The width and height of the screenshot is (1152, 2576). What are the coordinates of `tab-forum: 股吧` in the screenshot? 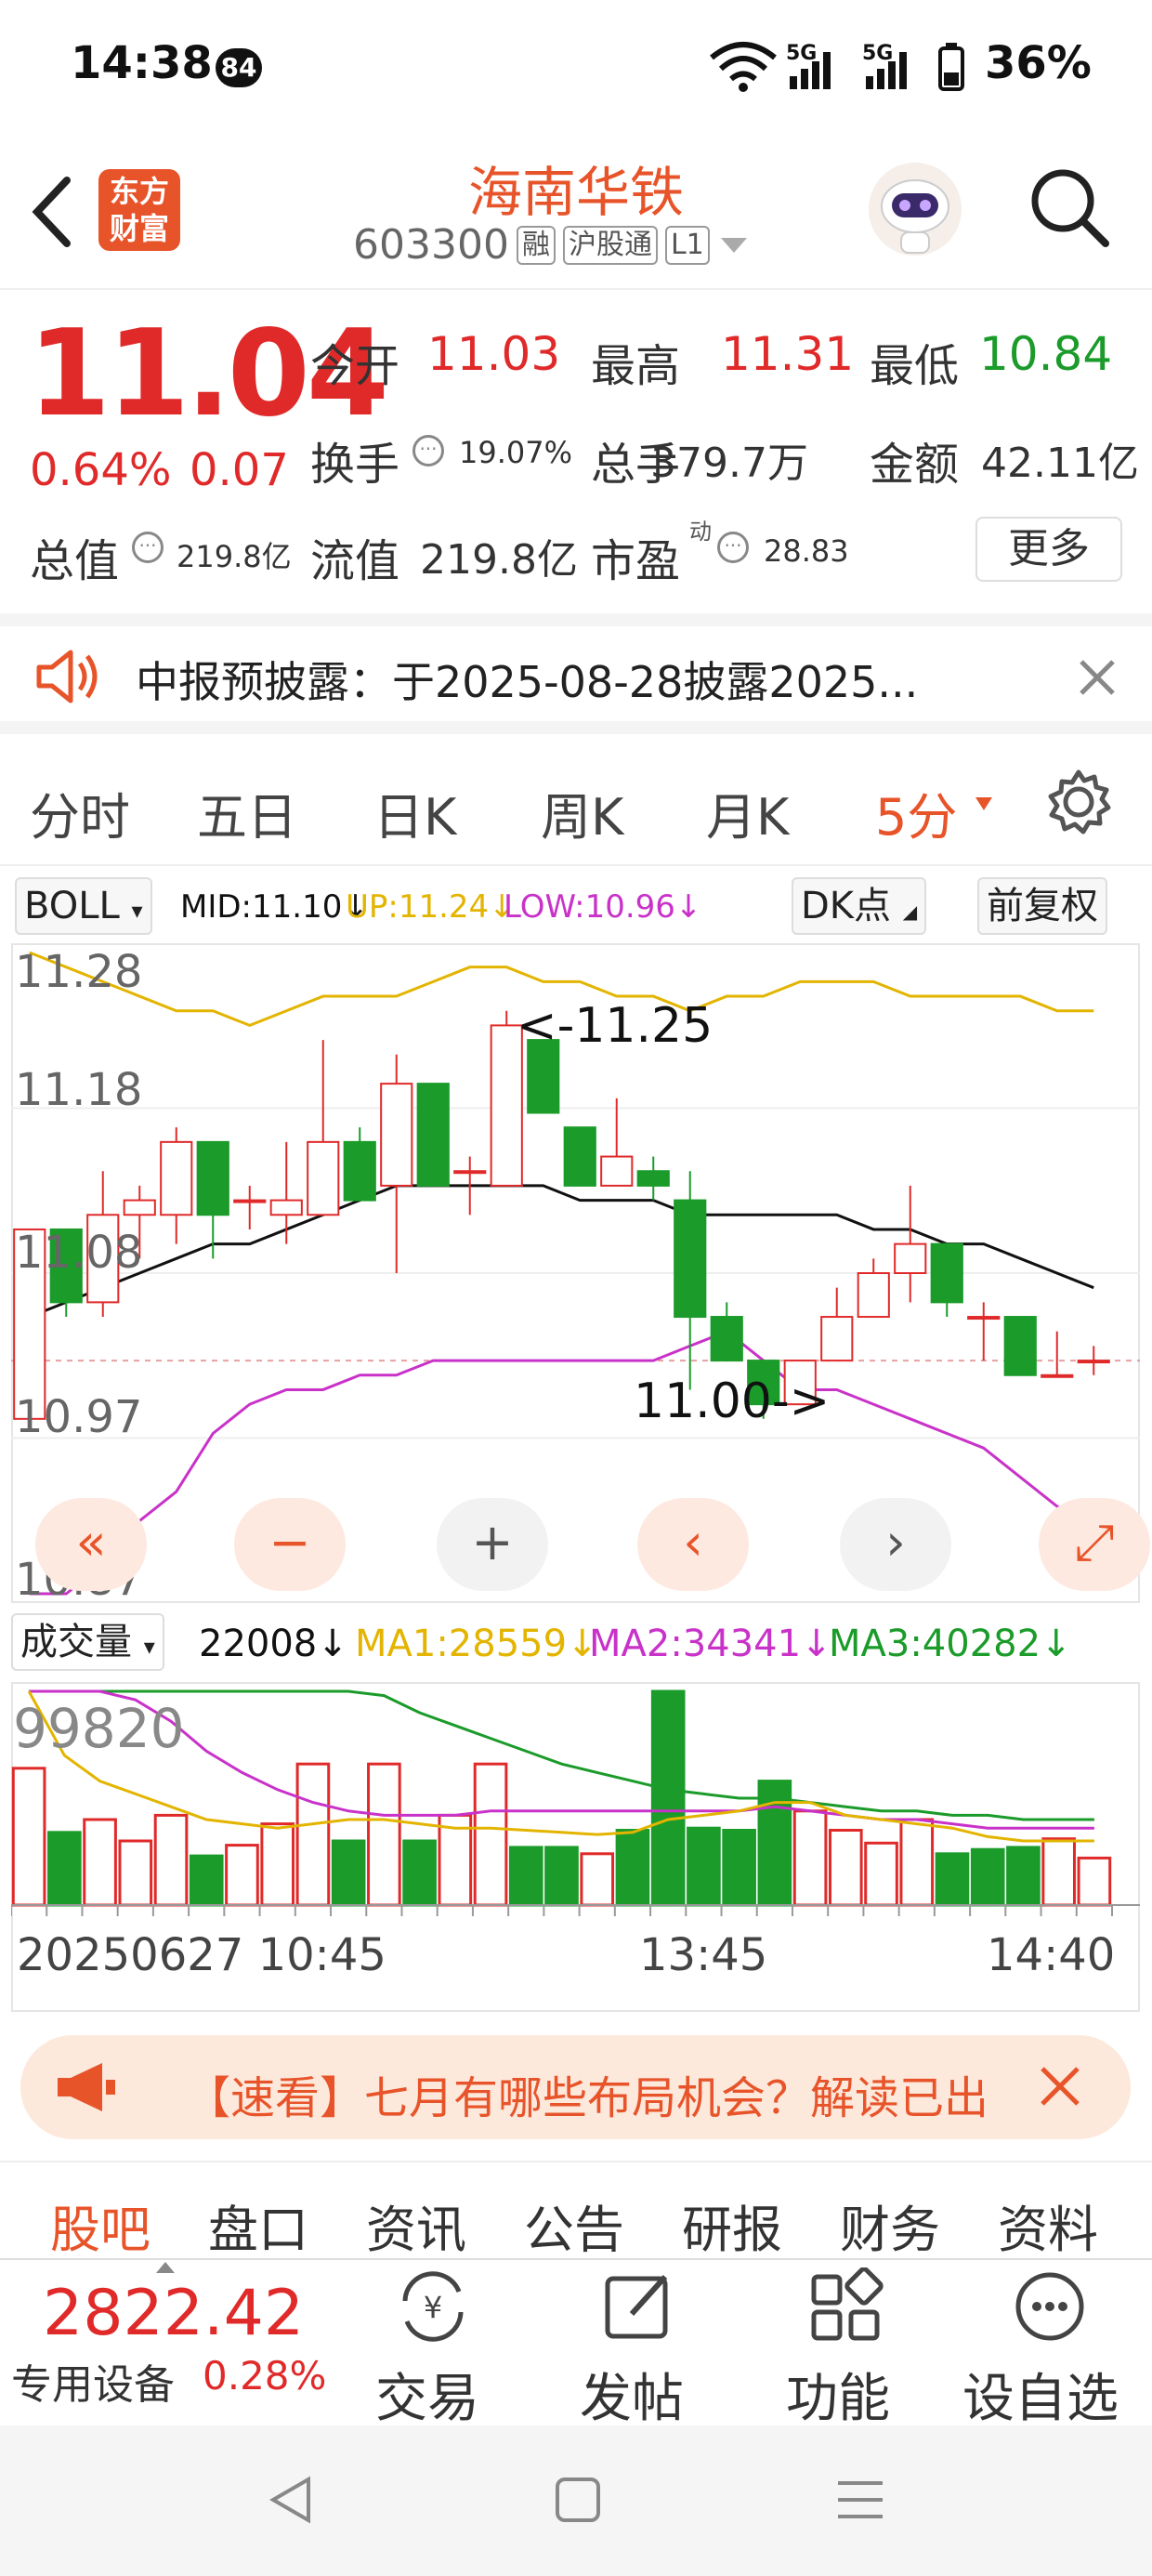 It's located at (100, 2225).